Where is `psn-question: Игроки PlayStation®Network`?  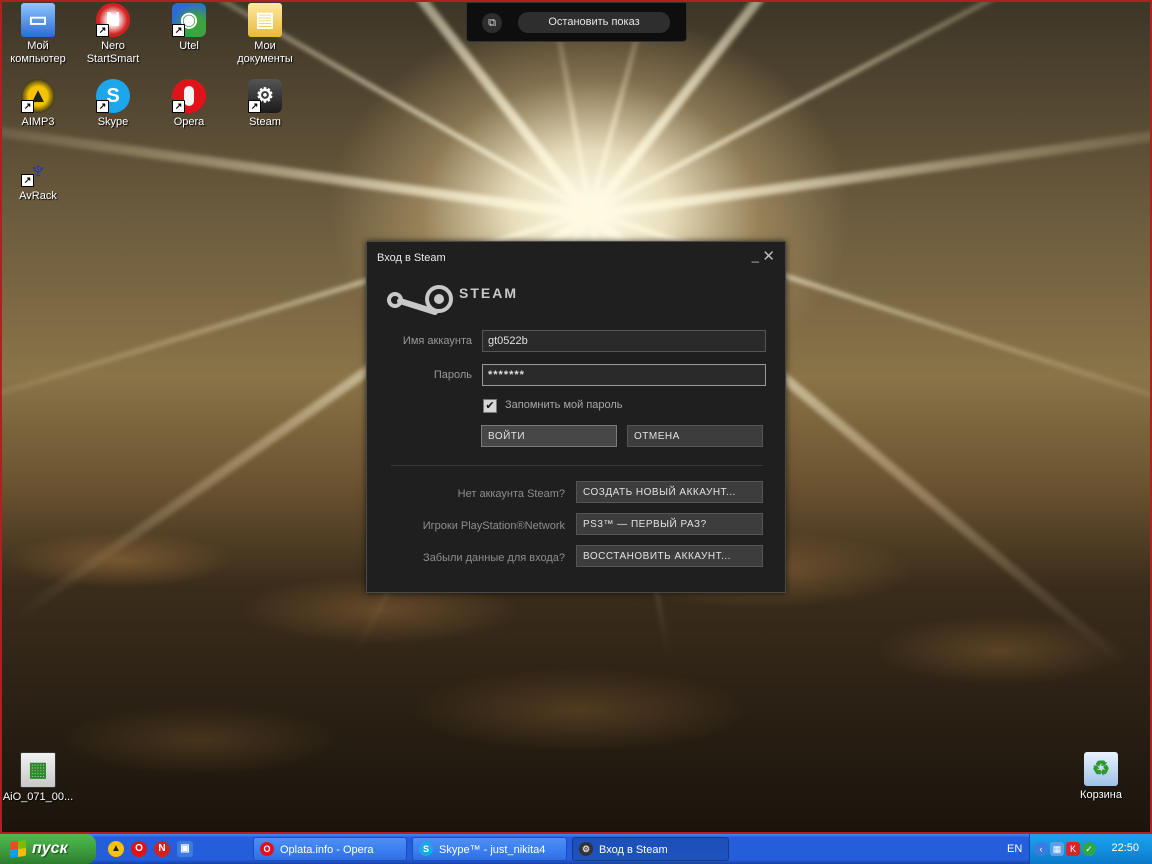
psn-question: Игроки PlayStation®Network is located at coordinates (493, 526).